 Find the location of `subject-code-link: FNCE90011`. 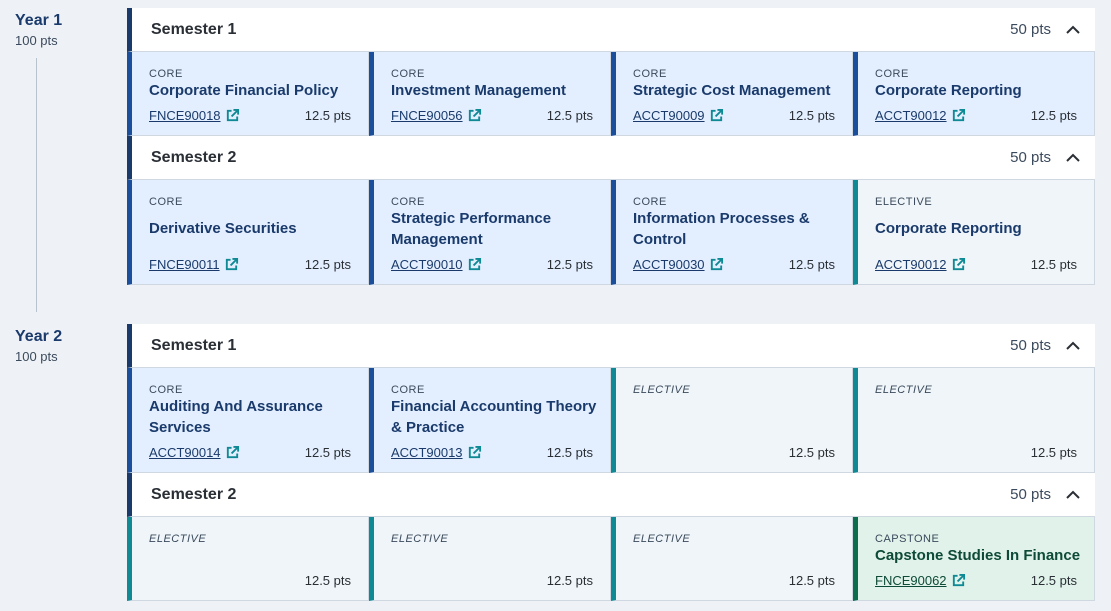

subject-code-link: FNCE90011 is located at coordinates (194, 264).